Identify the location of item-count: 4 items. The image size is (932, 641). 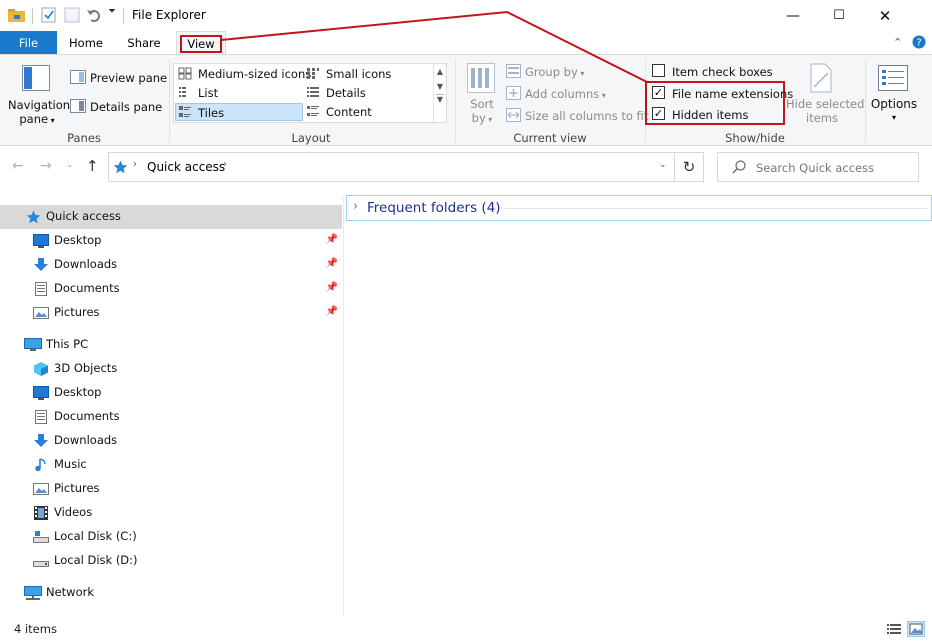
(35, 629).